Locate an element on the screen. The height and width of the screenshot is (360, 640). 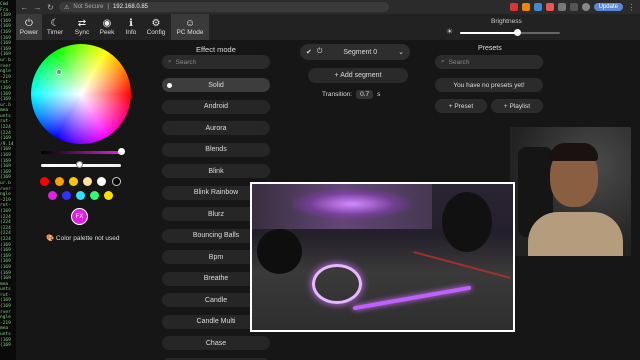
add-segment-button: + Add segment is located at coordinates (358, 75).